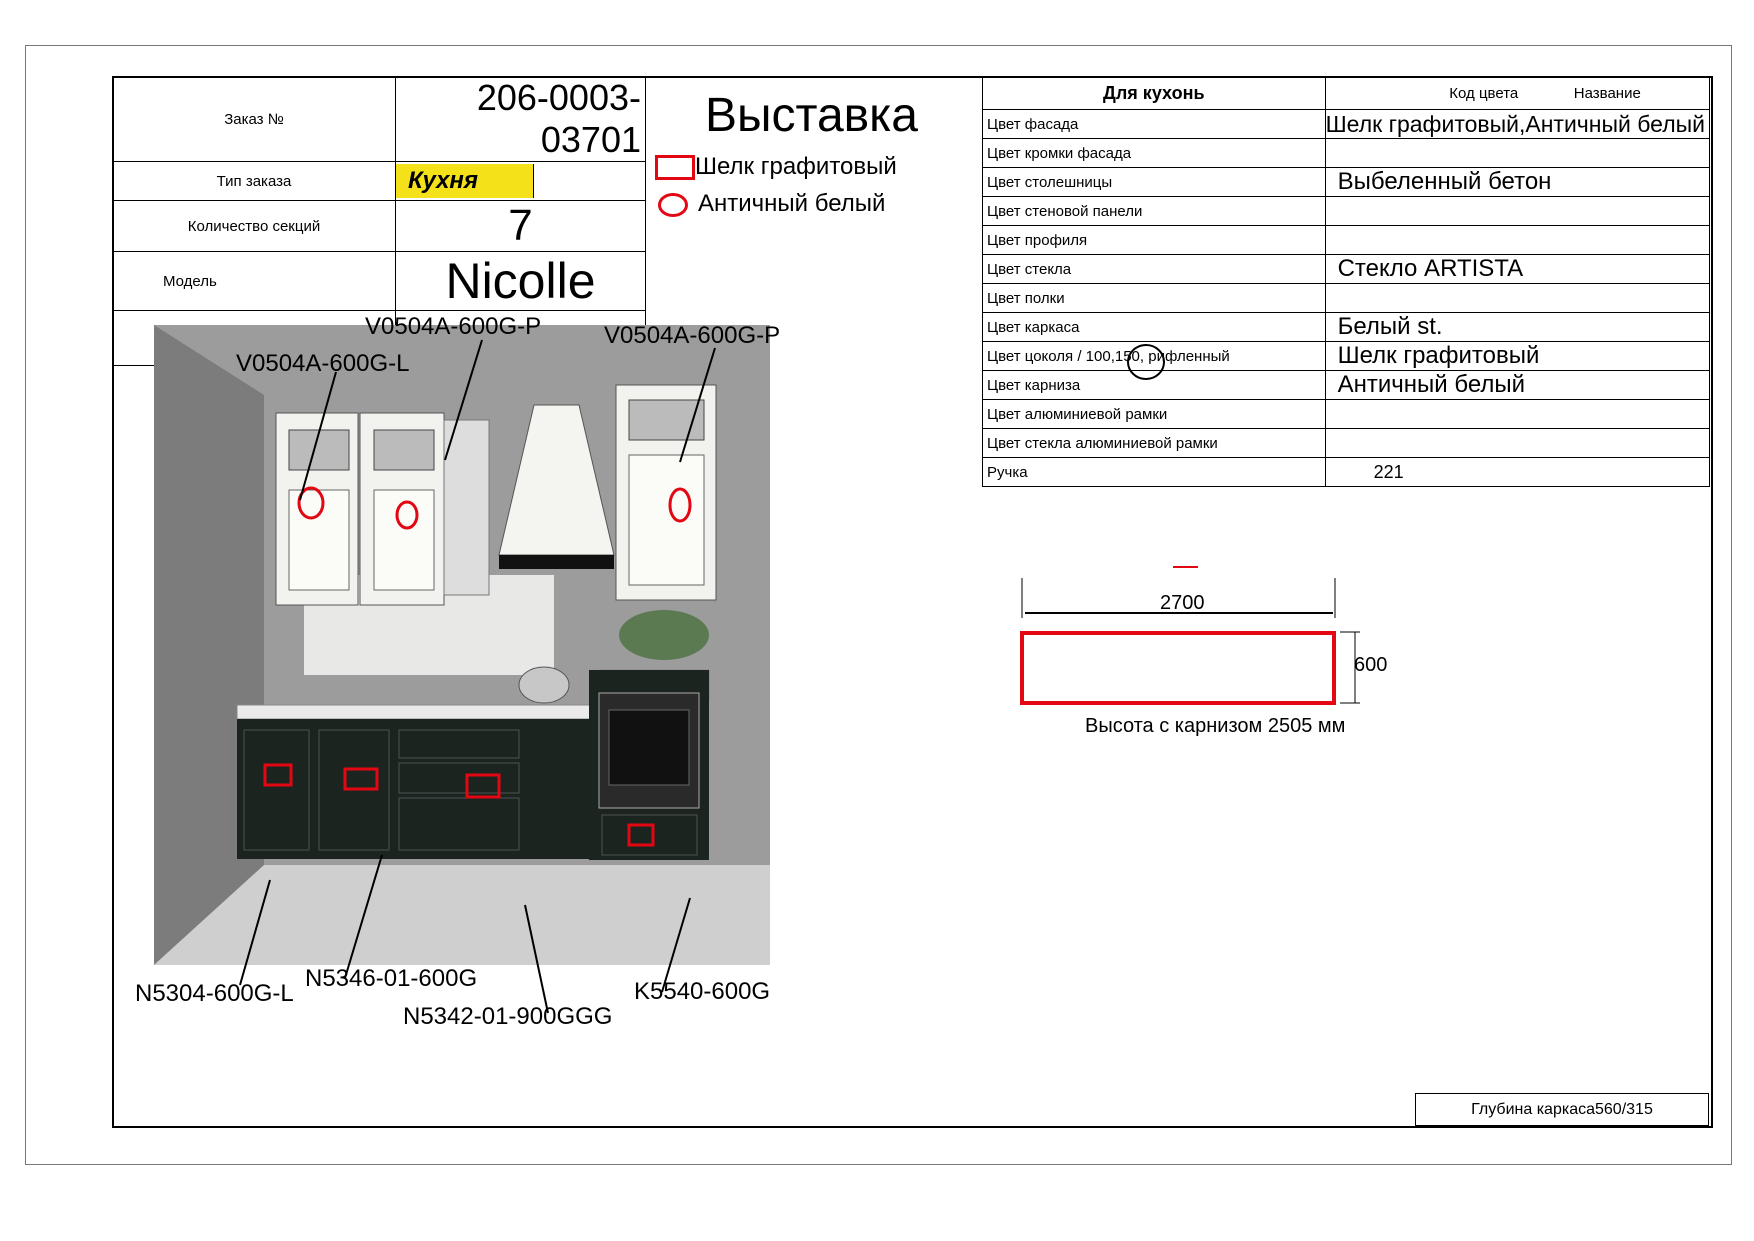 Image resolution: width=1754 pixels, height=1241 pixels. What do you see at coordinates (508, 1016) in the screenshot?
I see `part-bot3: N5342-01-900GGG` at bounding box center [508, 1016].